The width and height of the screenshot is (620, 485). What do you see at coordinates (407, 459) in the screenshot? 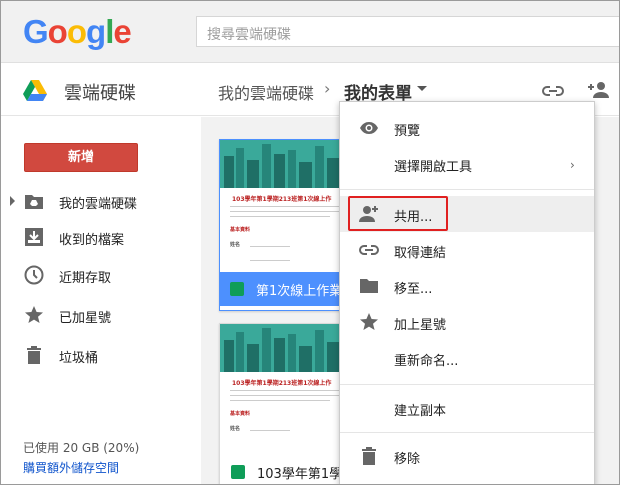
I see `menu-item-label: 移除` at bounding box center [407, 459].